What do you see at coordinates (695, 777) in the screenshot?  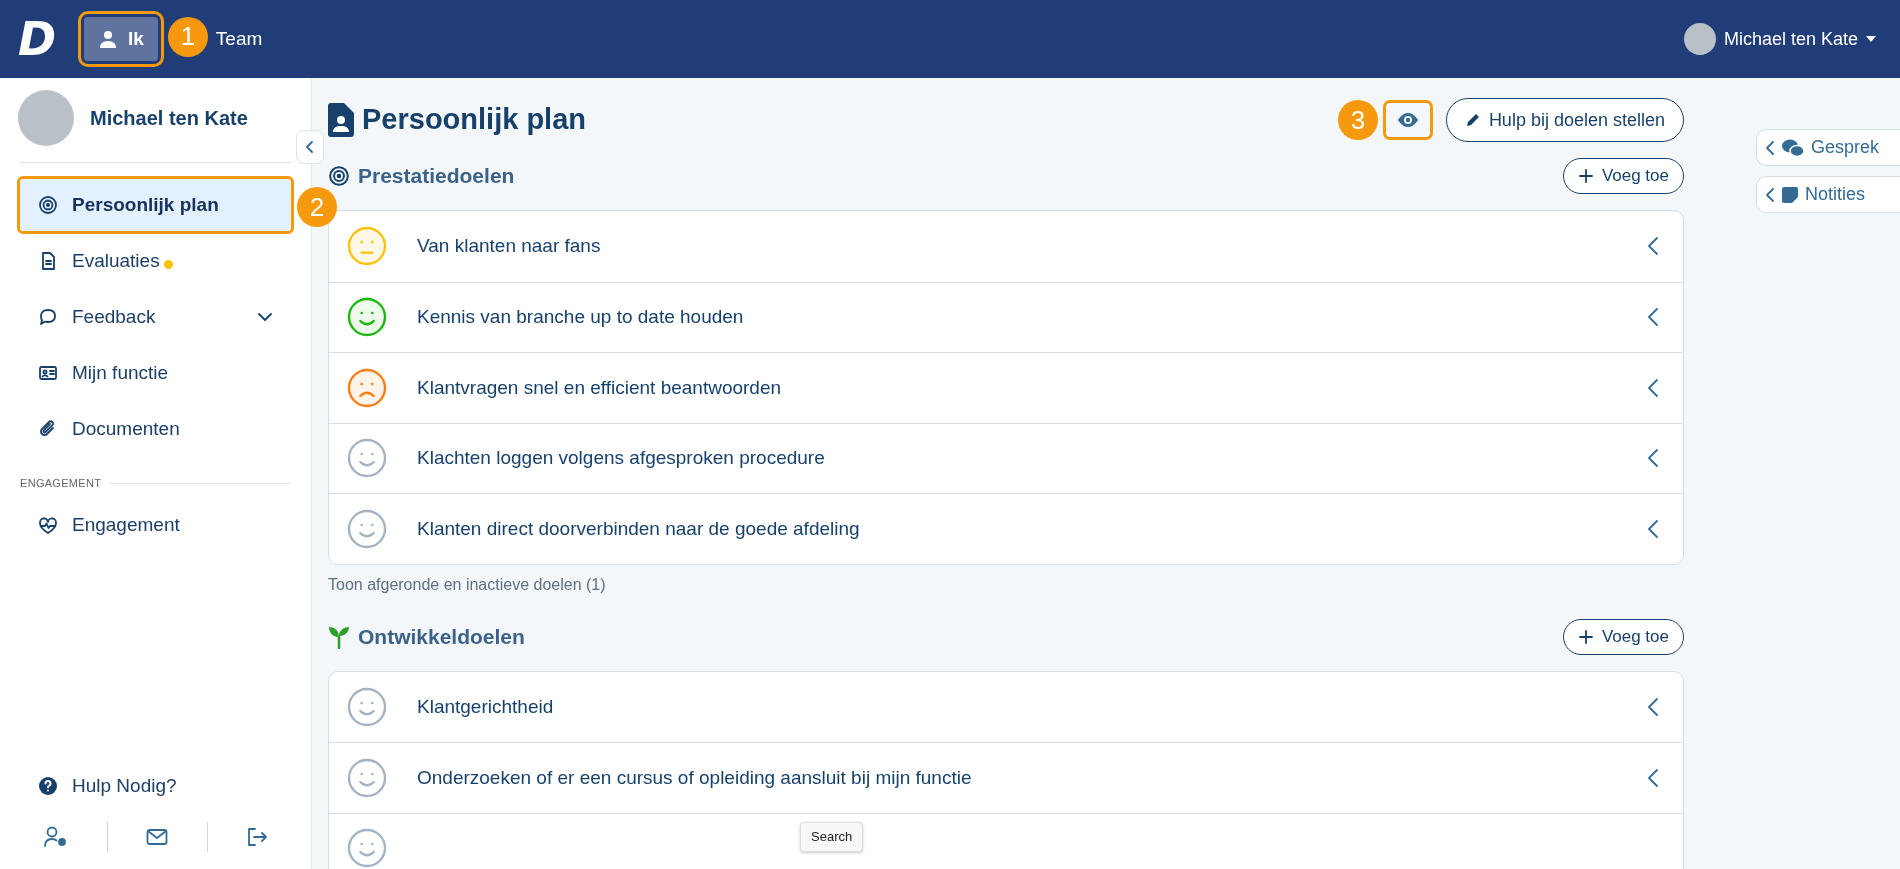 I see `goal-title: Onderzoeken of er een cursus of opleiding aansluit bij mijn functie` at bounding box center [695, 777].